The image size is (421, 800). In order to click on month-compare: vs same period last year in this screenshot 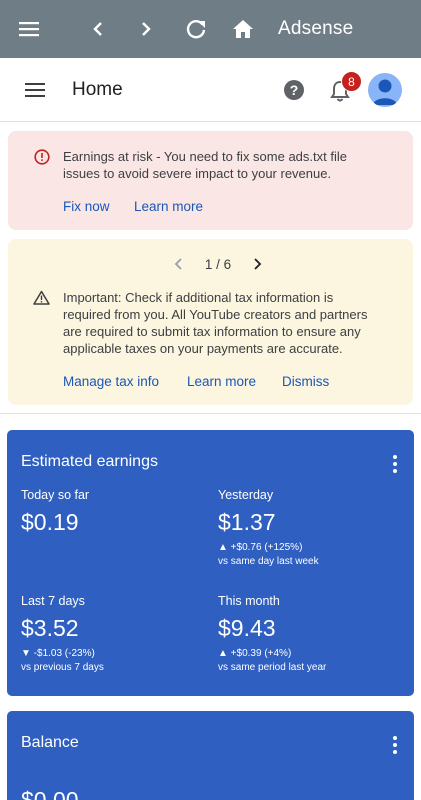, I will do `click(272, 667)`.